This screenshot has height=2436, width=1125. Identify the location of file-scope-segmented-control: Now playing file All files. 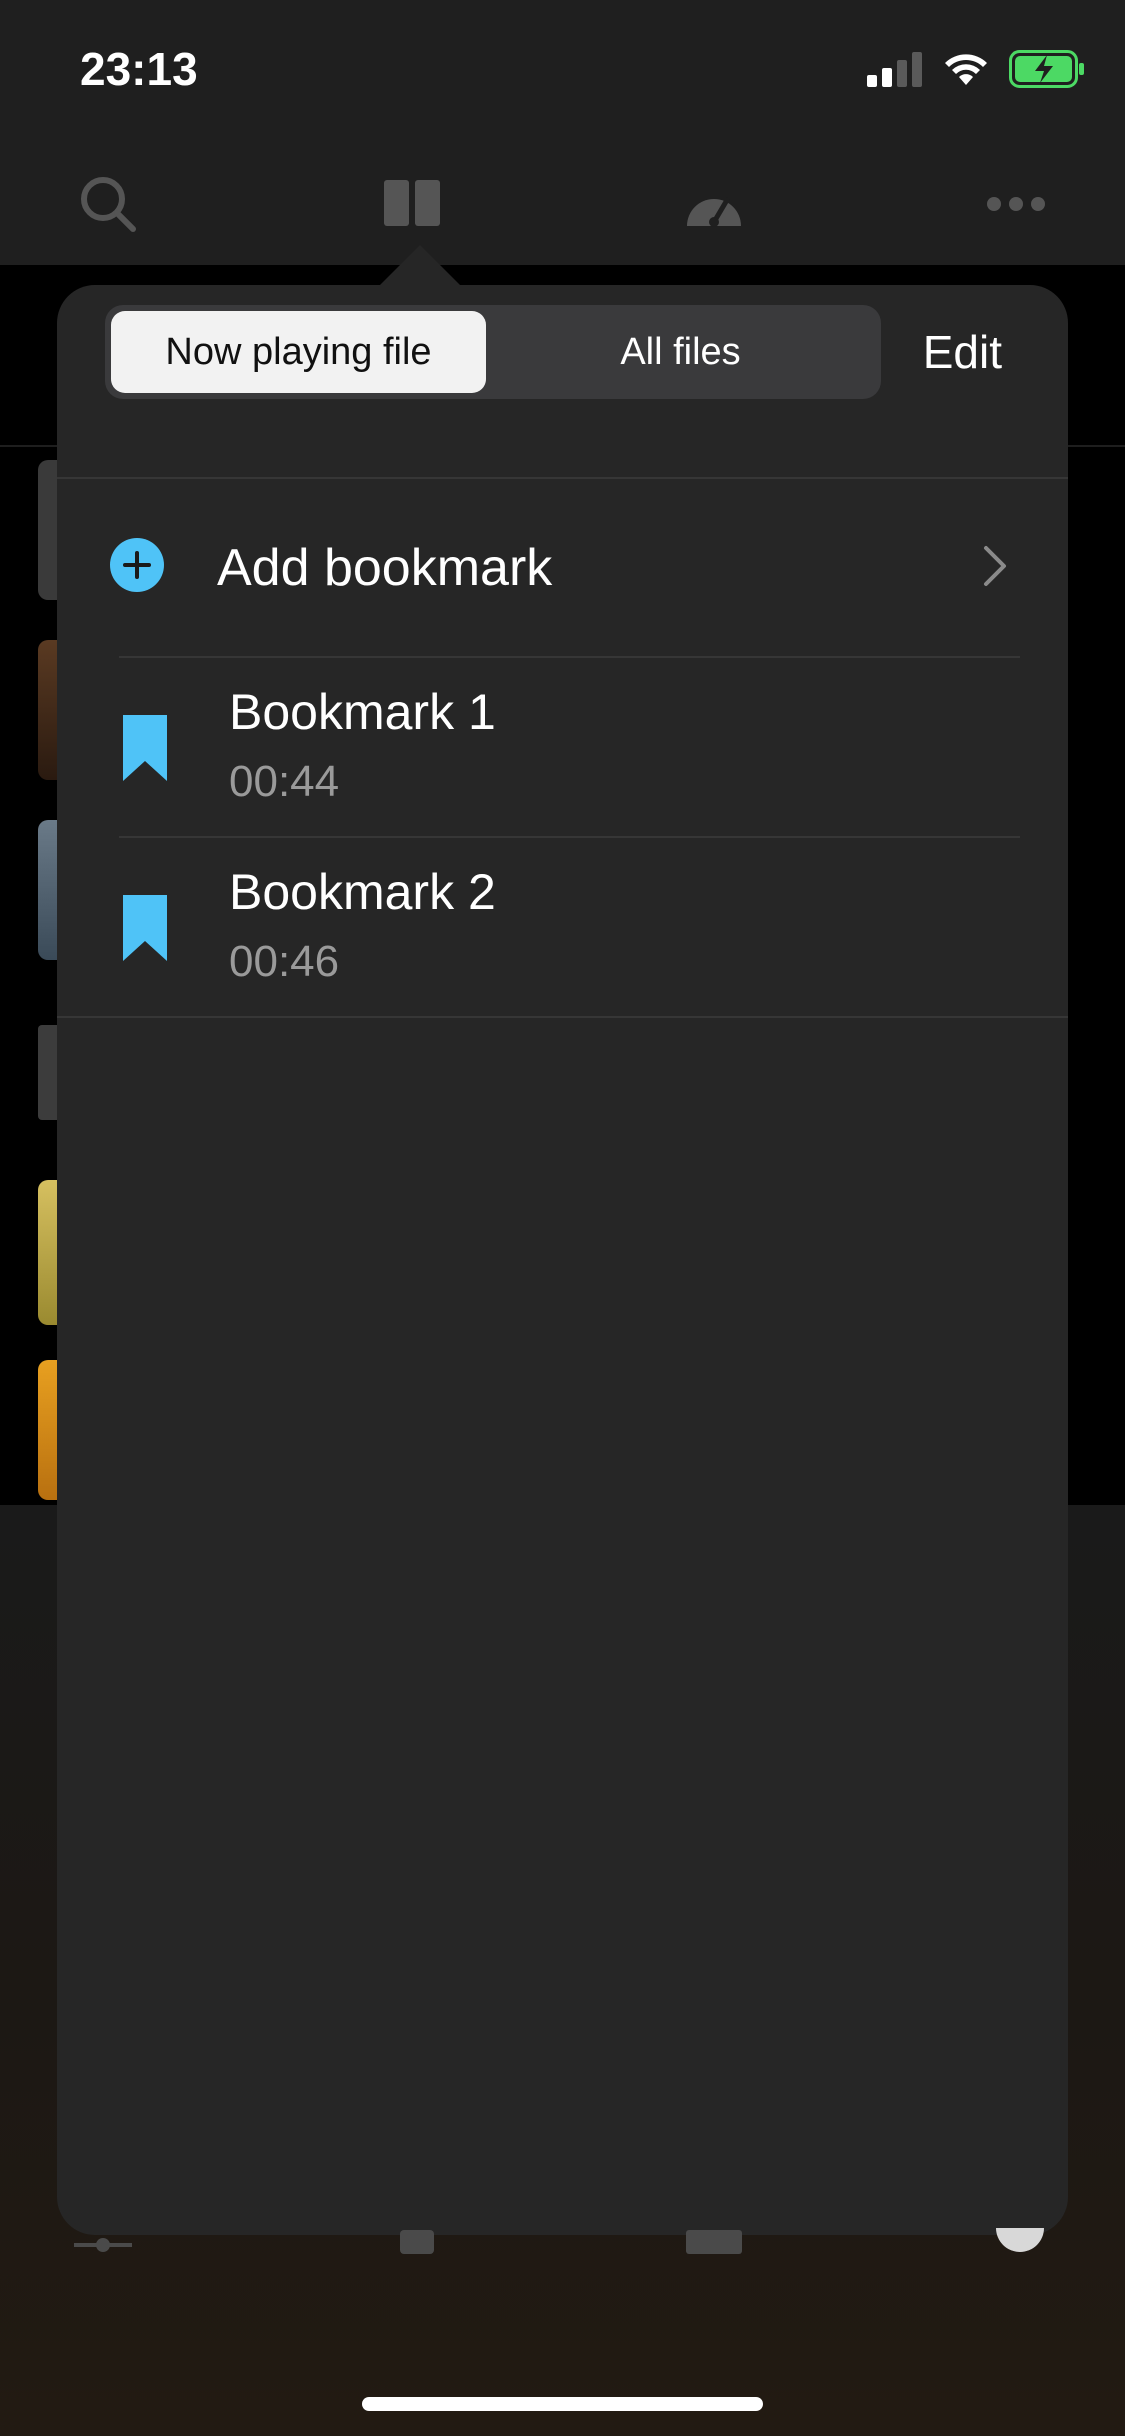
(493, 352).